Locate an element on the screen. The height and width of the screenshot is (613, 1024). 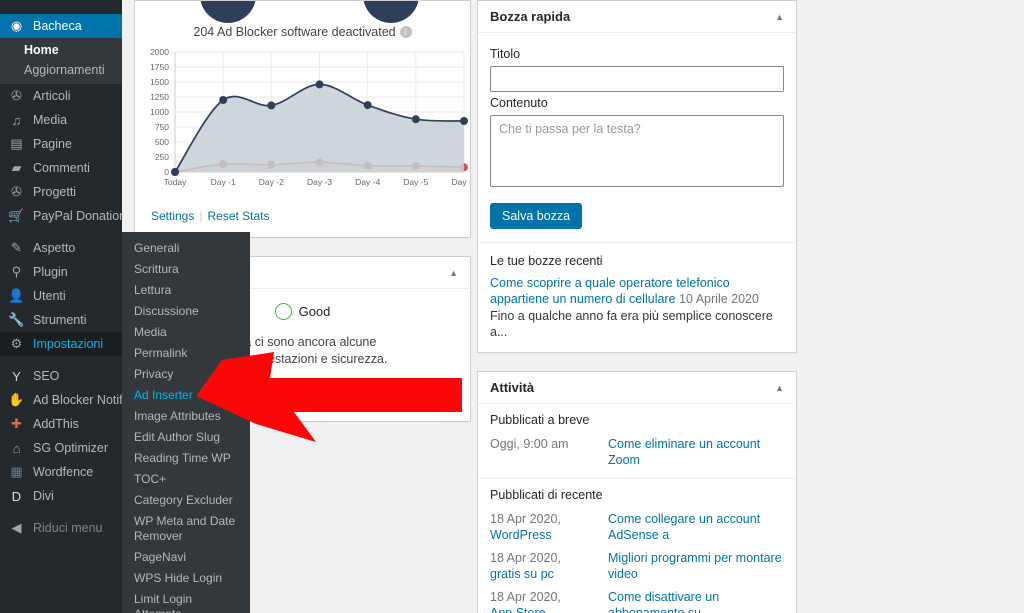
sidebar-item-label: Bacheca is located at coordinates (57, 25).